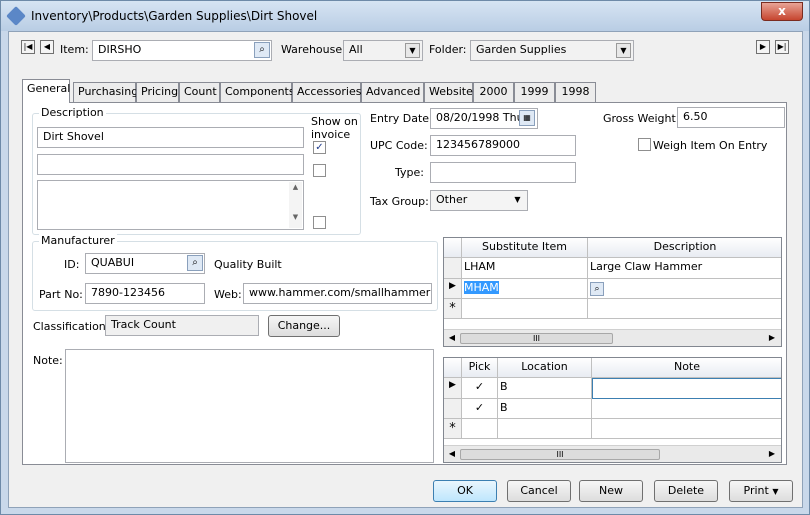 The width and height of the screenshot is (810, 515). What do you see at coordinates (465, 491) in the screenshot?
I see `ok-button: OK` at bounding box center [465, 491].